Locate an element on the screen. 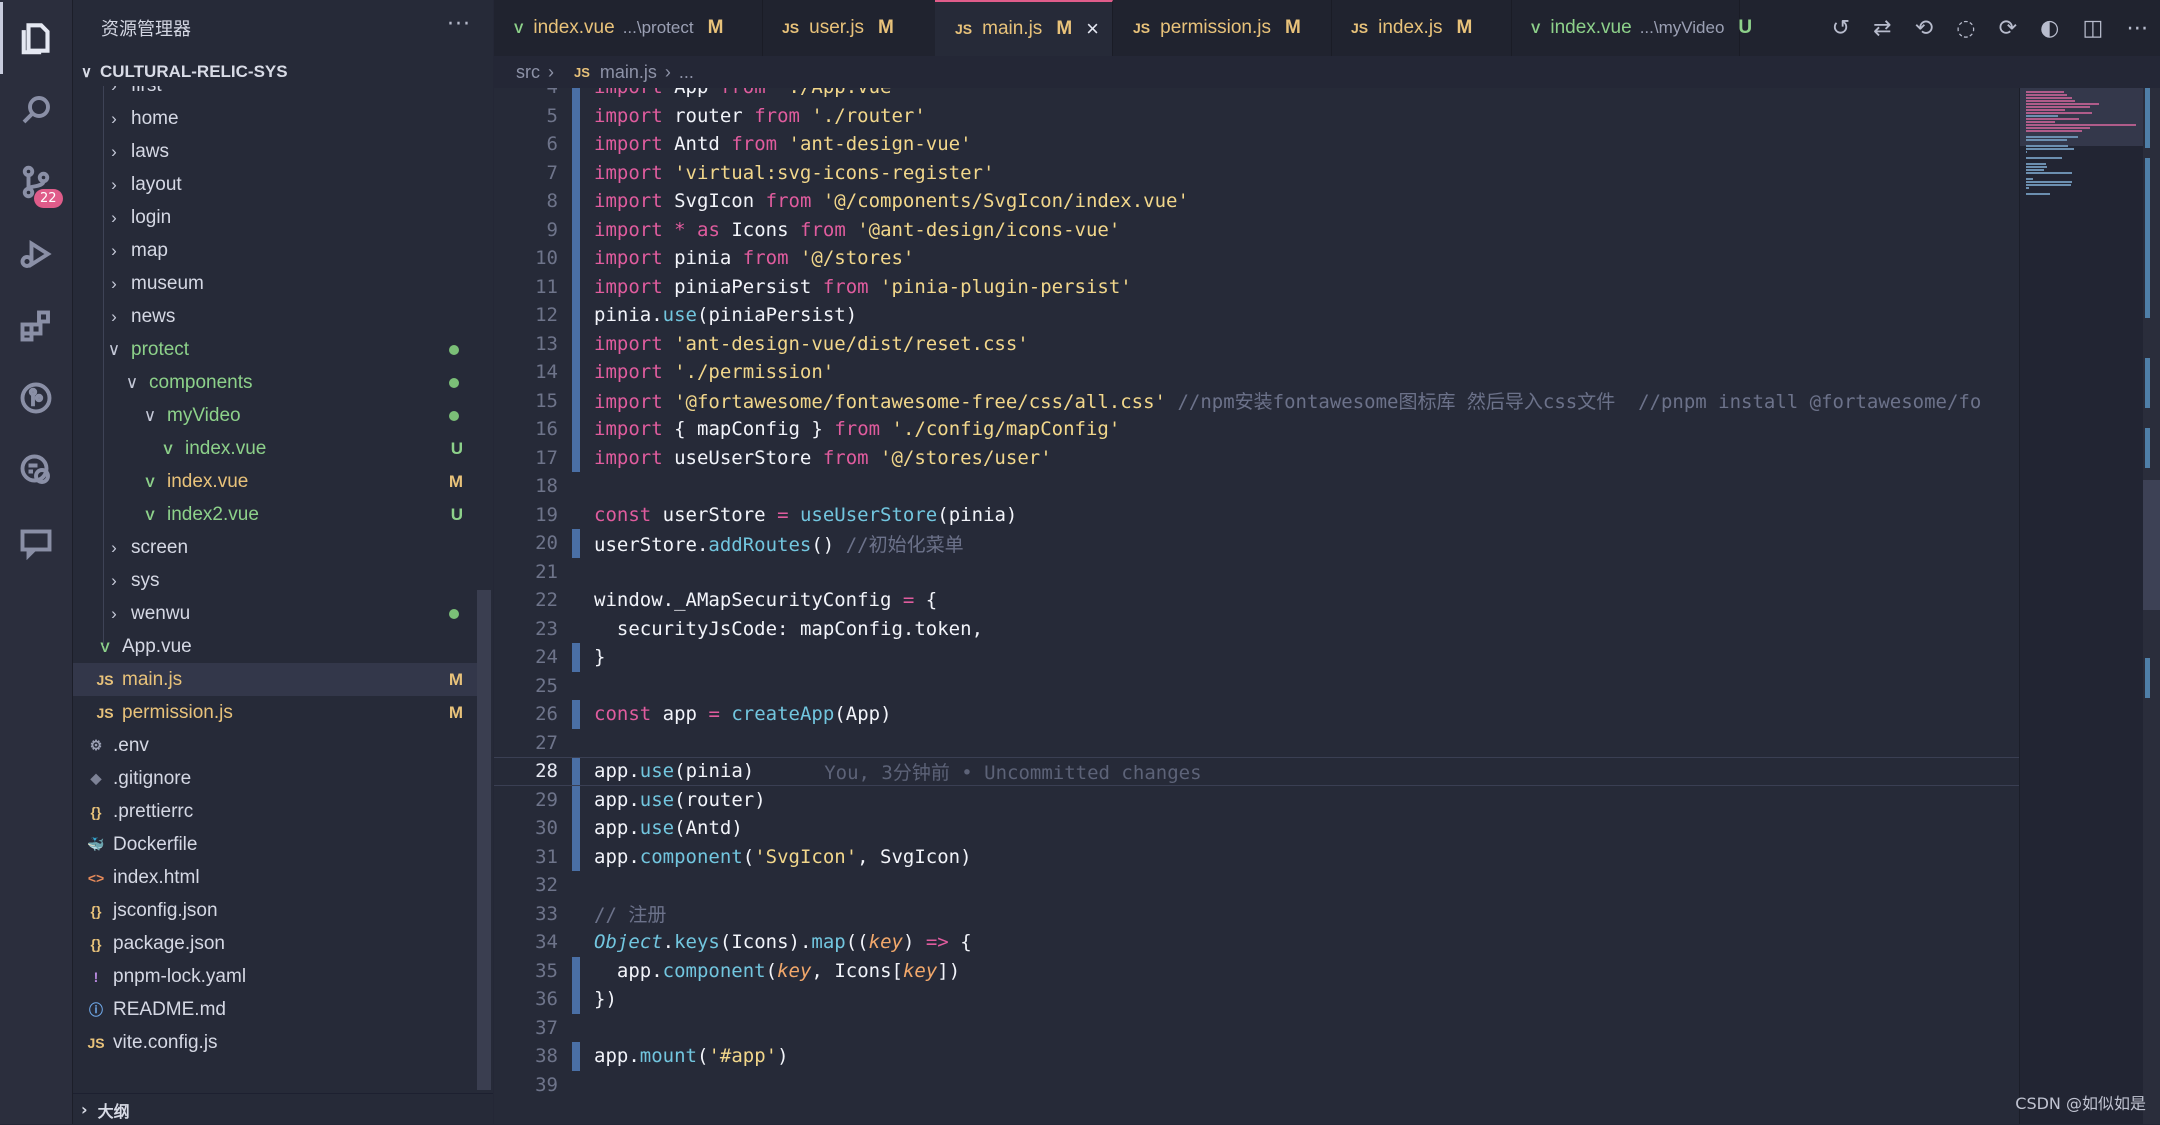 The width and height of the screenshot is (2160, 1125). scrollbar-thumb is located at coordinates (2151, 545).